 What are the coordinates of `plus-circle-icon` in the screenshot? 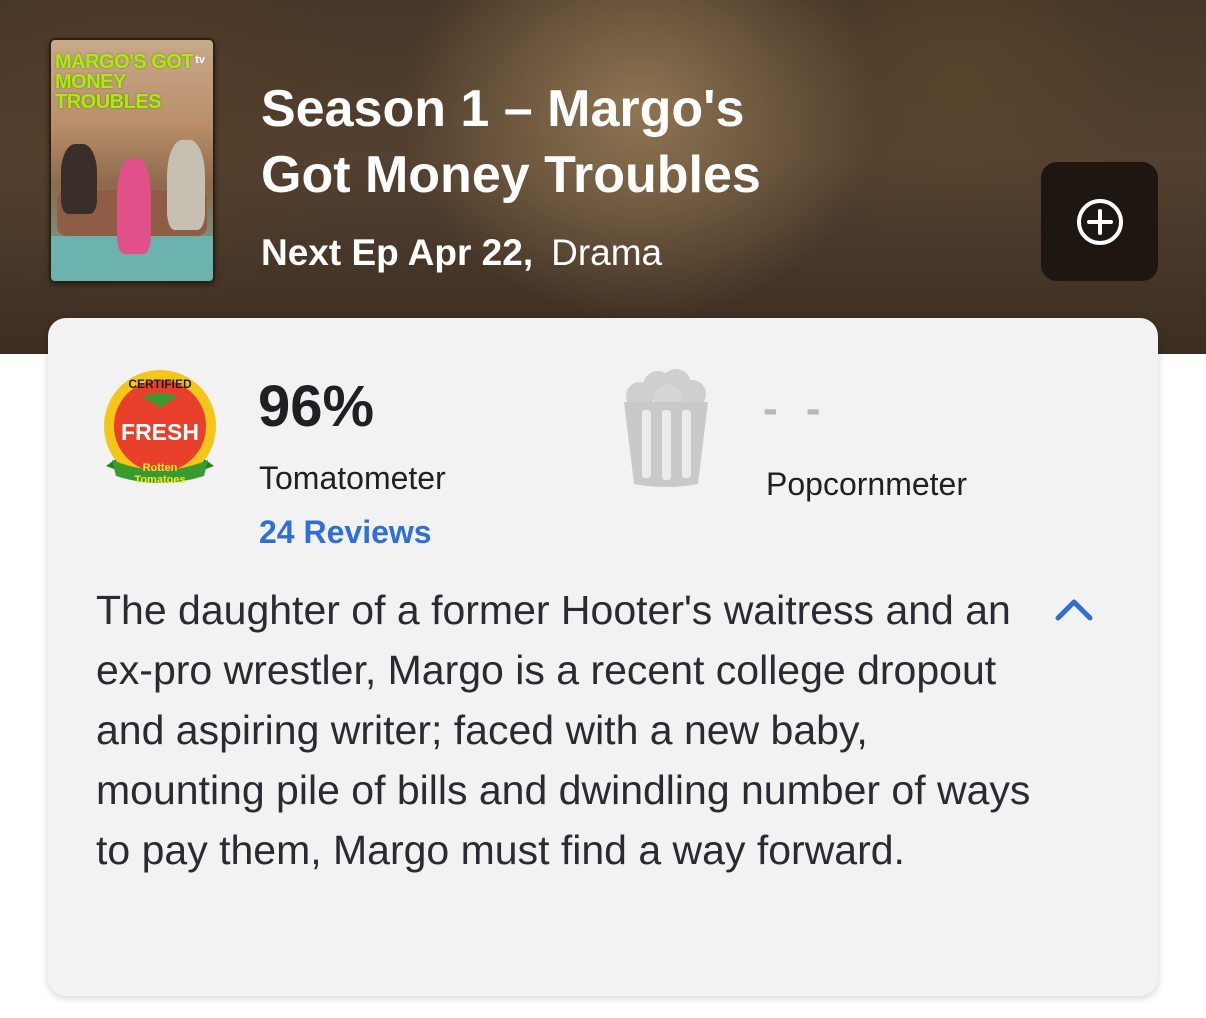 It's located at (1099, 221).